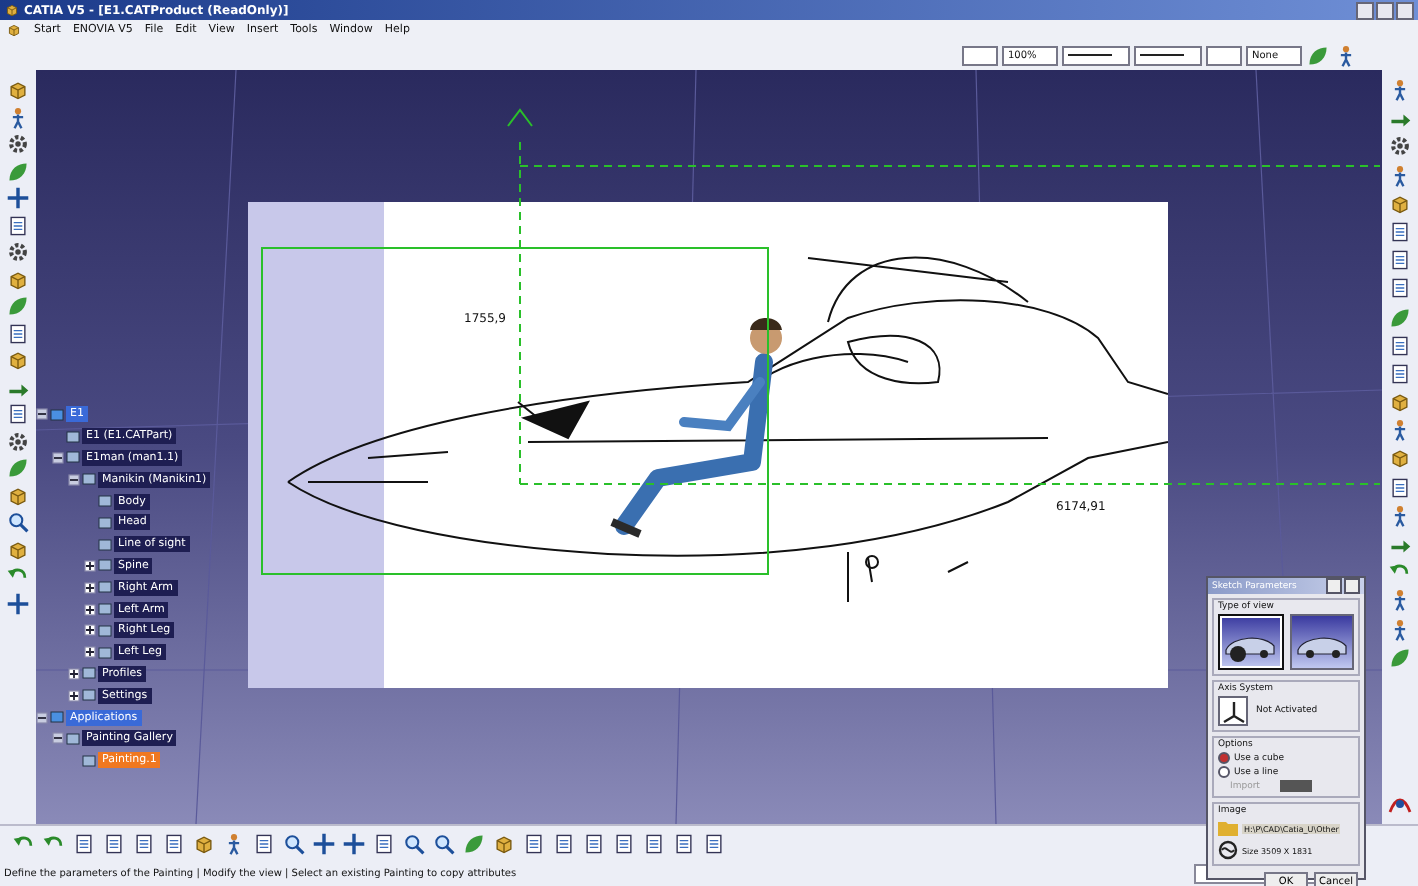  I want to click on file-button, so click(1295, 786).